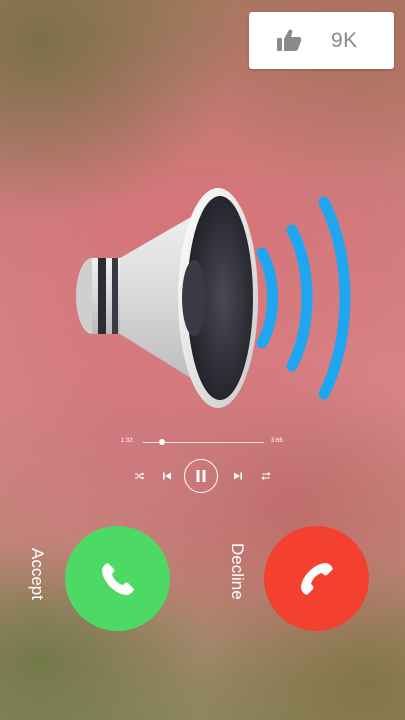 The height and width of the screenshot is (720, 405). Describe the element at coordinates (237, 571) in the screenshot. I see `decline-label: Decline` at that location.